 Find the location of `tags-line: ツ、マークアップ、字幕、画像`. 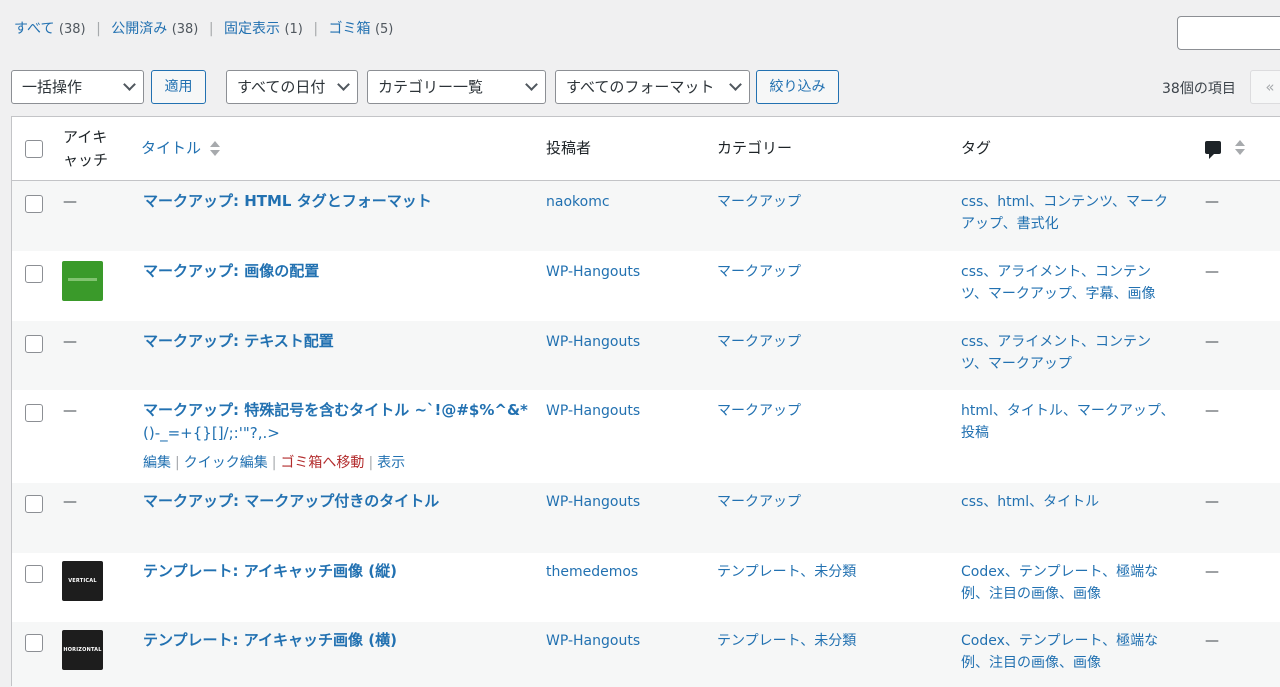

tags-line: ツ、マークアップ、字幕、画像 is located at coordinates (1058, 294).